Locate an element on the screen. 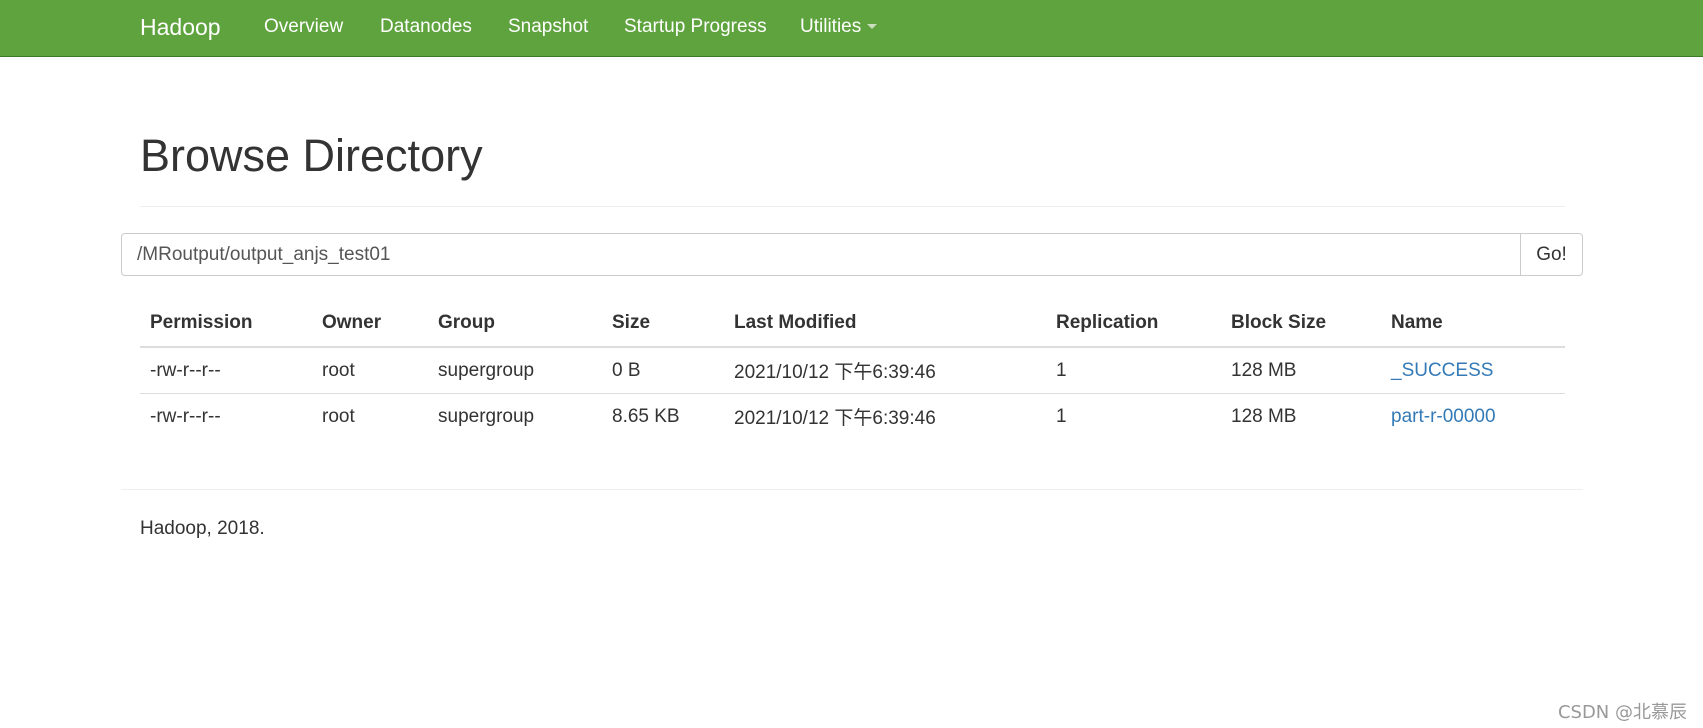 This screenshot has height=728, width=1703. nav-item-snapshot: Snapshot is located at coordinates (548, 27).